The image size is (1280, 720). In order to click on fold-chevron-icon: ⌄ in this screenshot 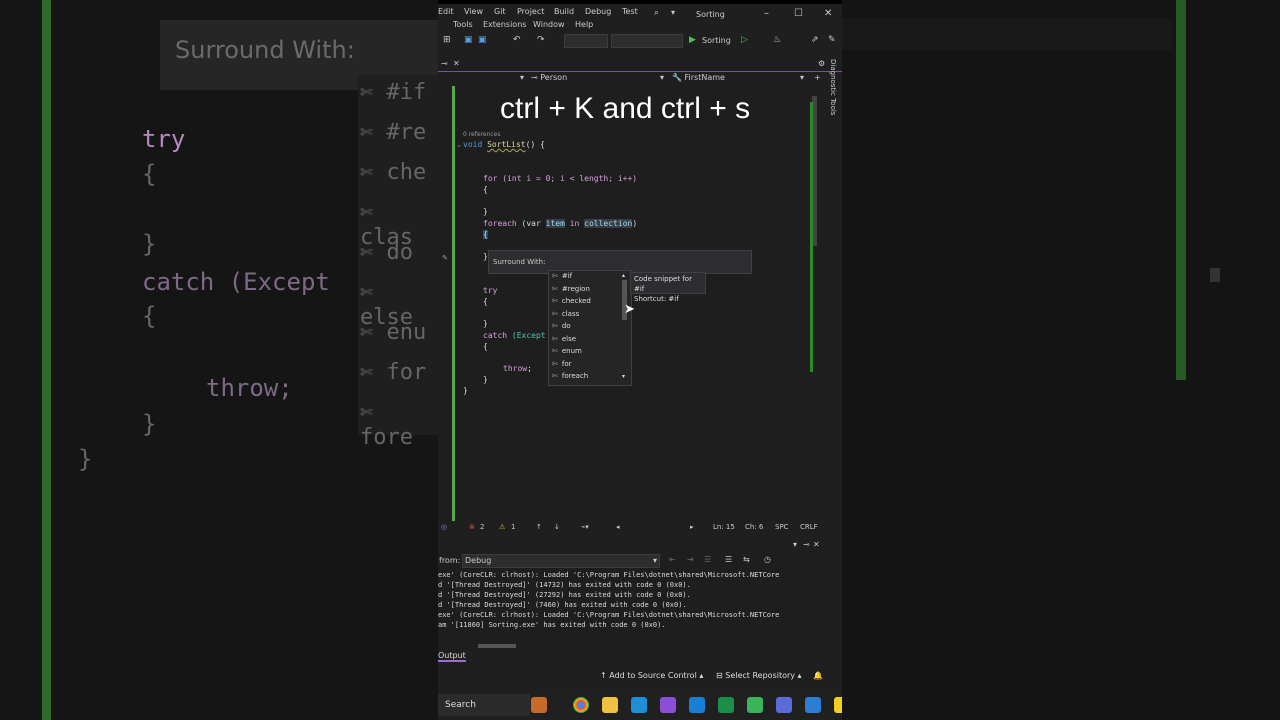, I will do `click(459, 145)`.